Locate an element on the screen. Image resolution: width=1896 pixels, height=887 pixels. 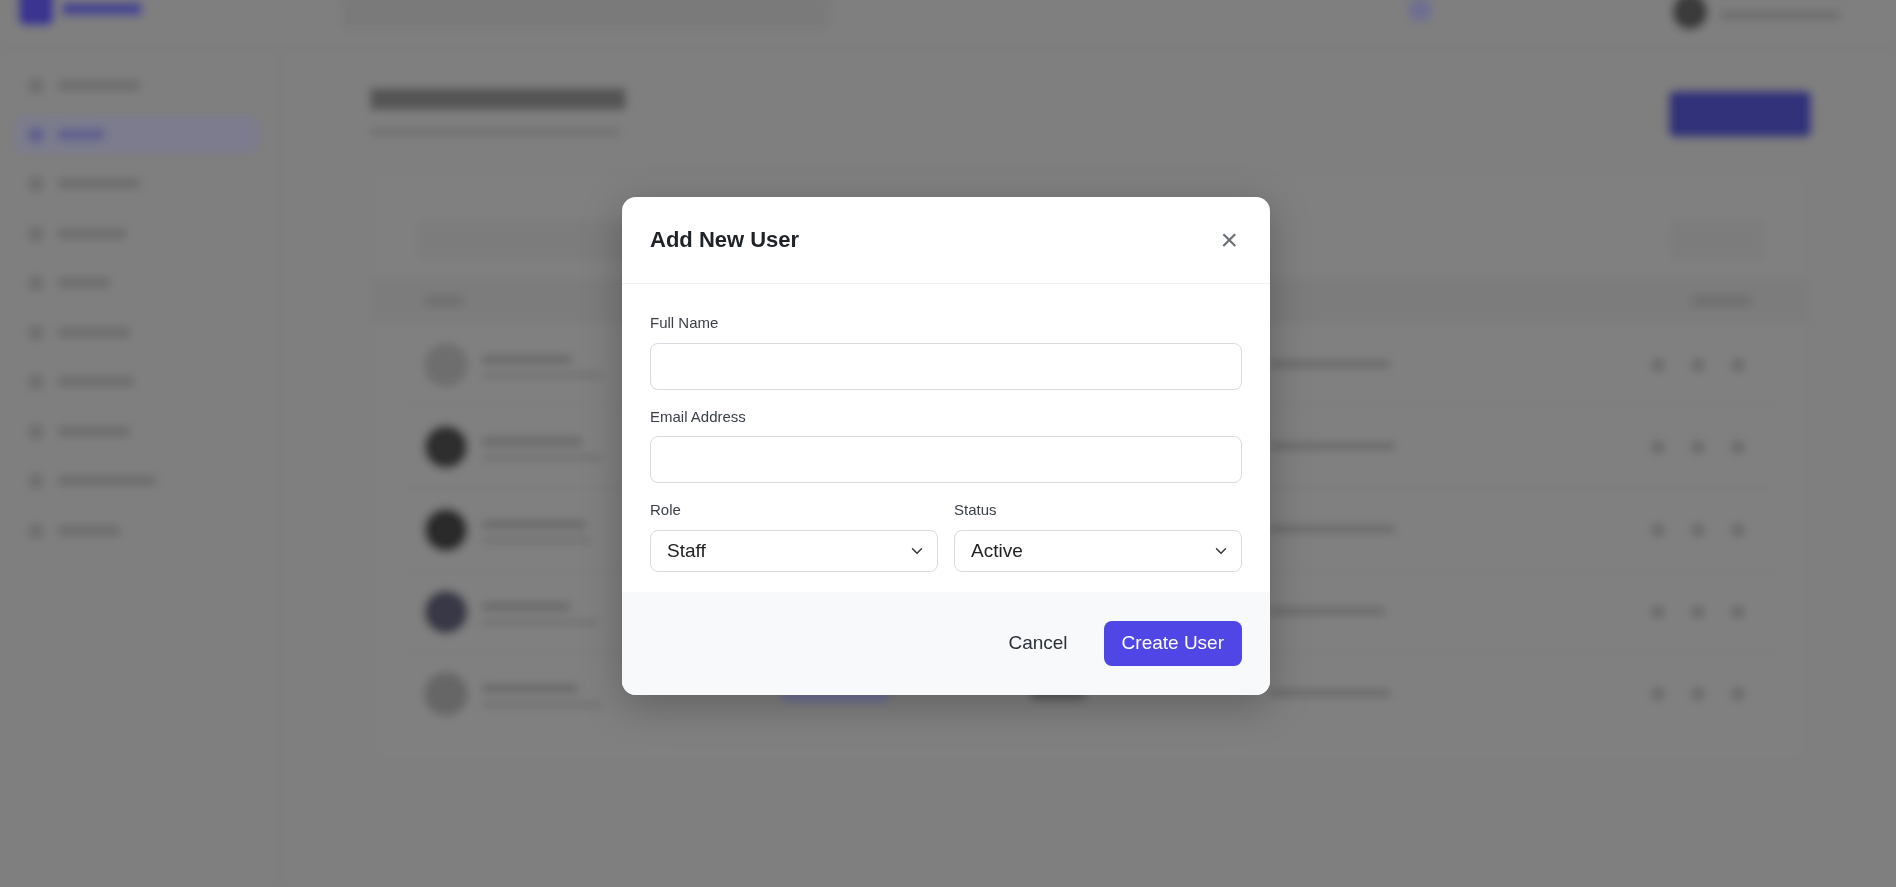
close-button: × is located at coordinates (1229, 240).